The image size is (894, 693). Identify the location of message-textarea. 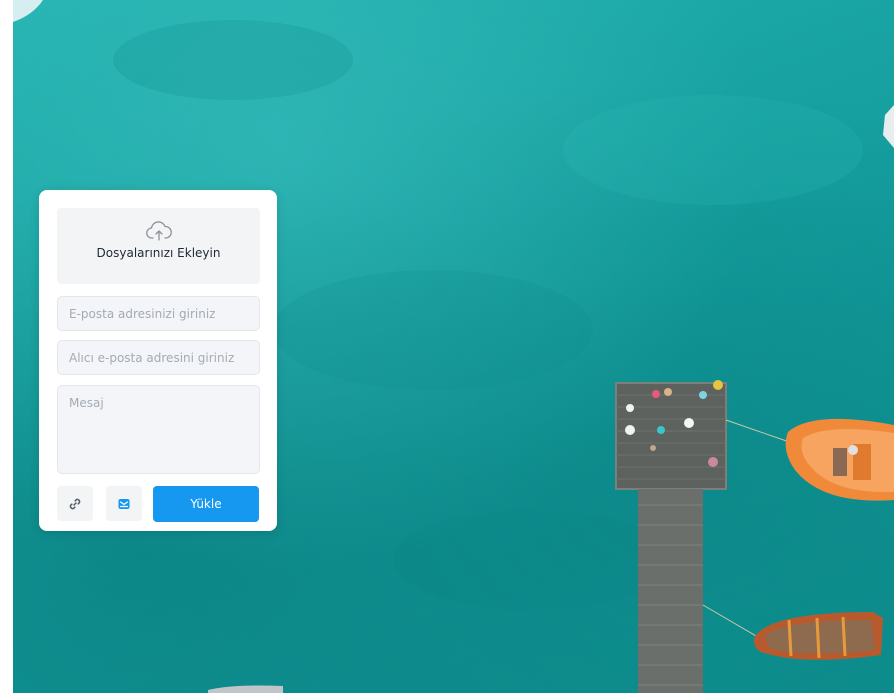
(158, 429).